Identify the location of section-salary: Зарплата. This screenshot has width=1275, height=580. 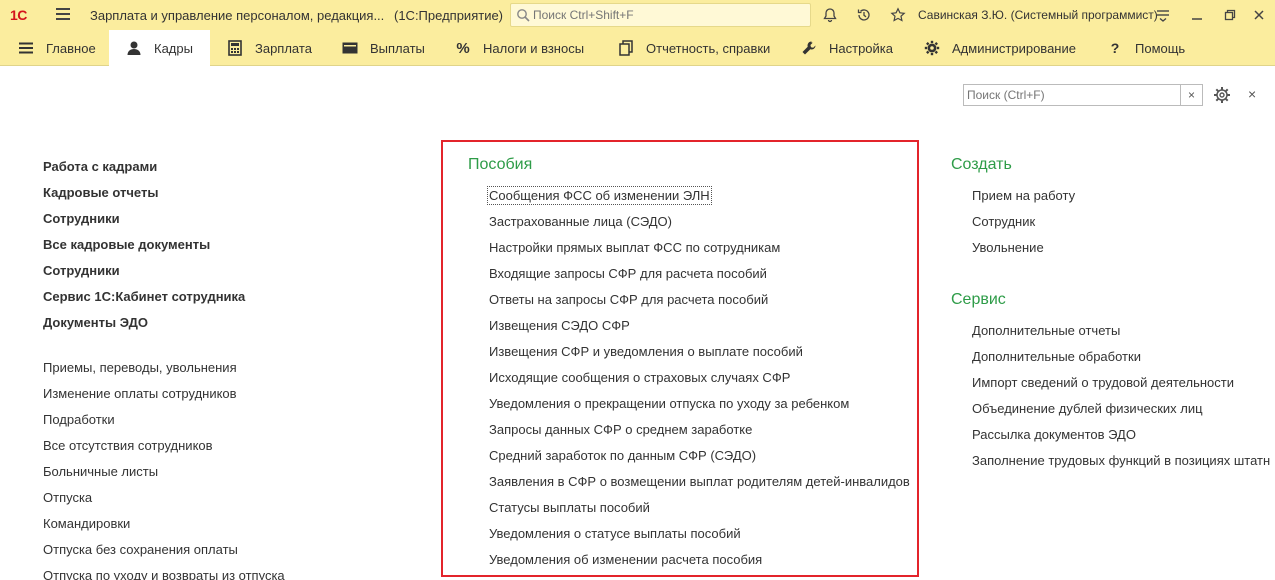
(269, 48).